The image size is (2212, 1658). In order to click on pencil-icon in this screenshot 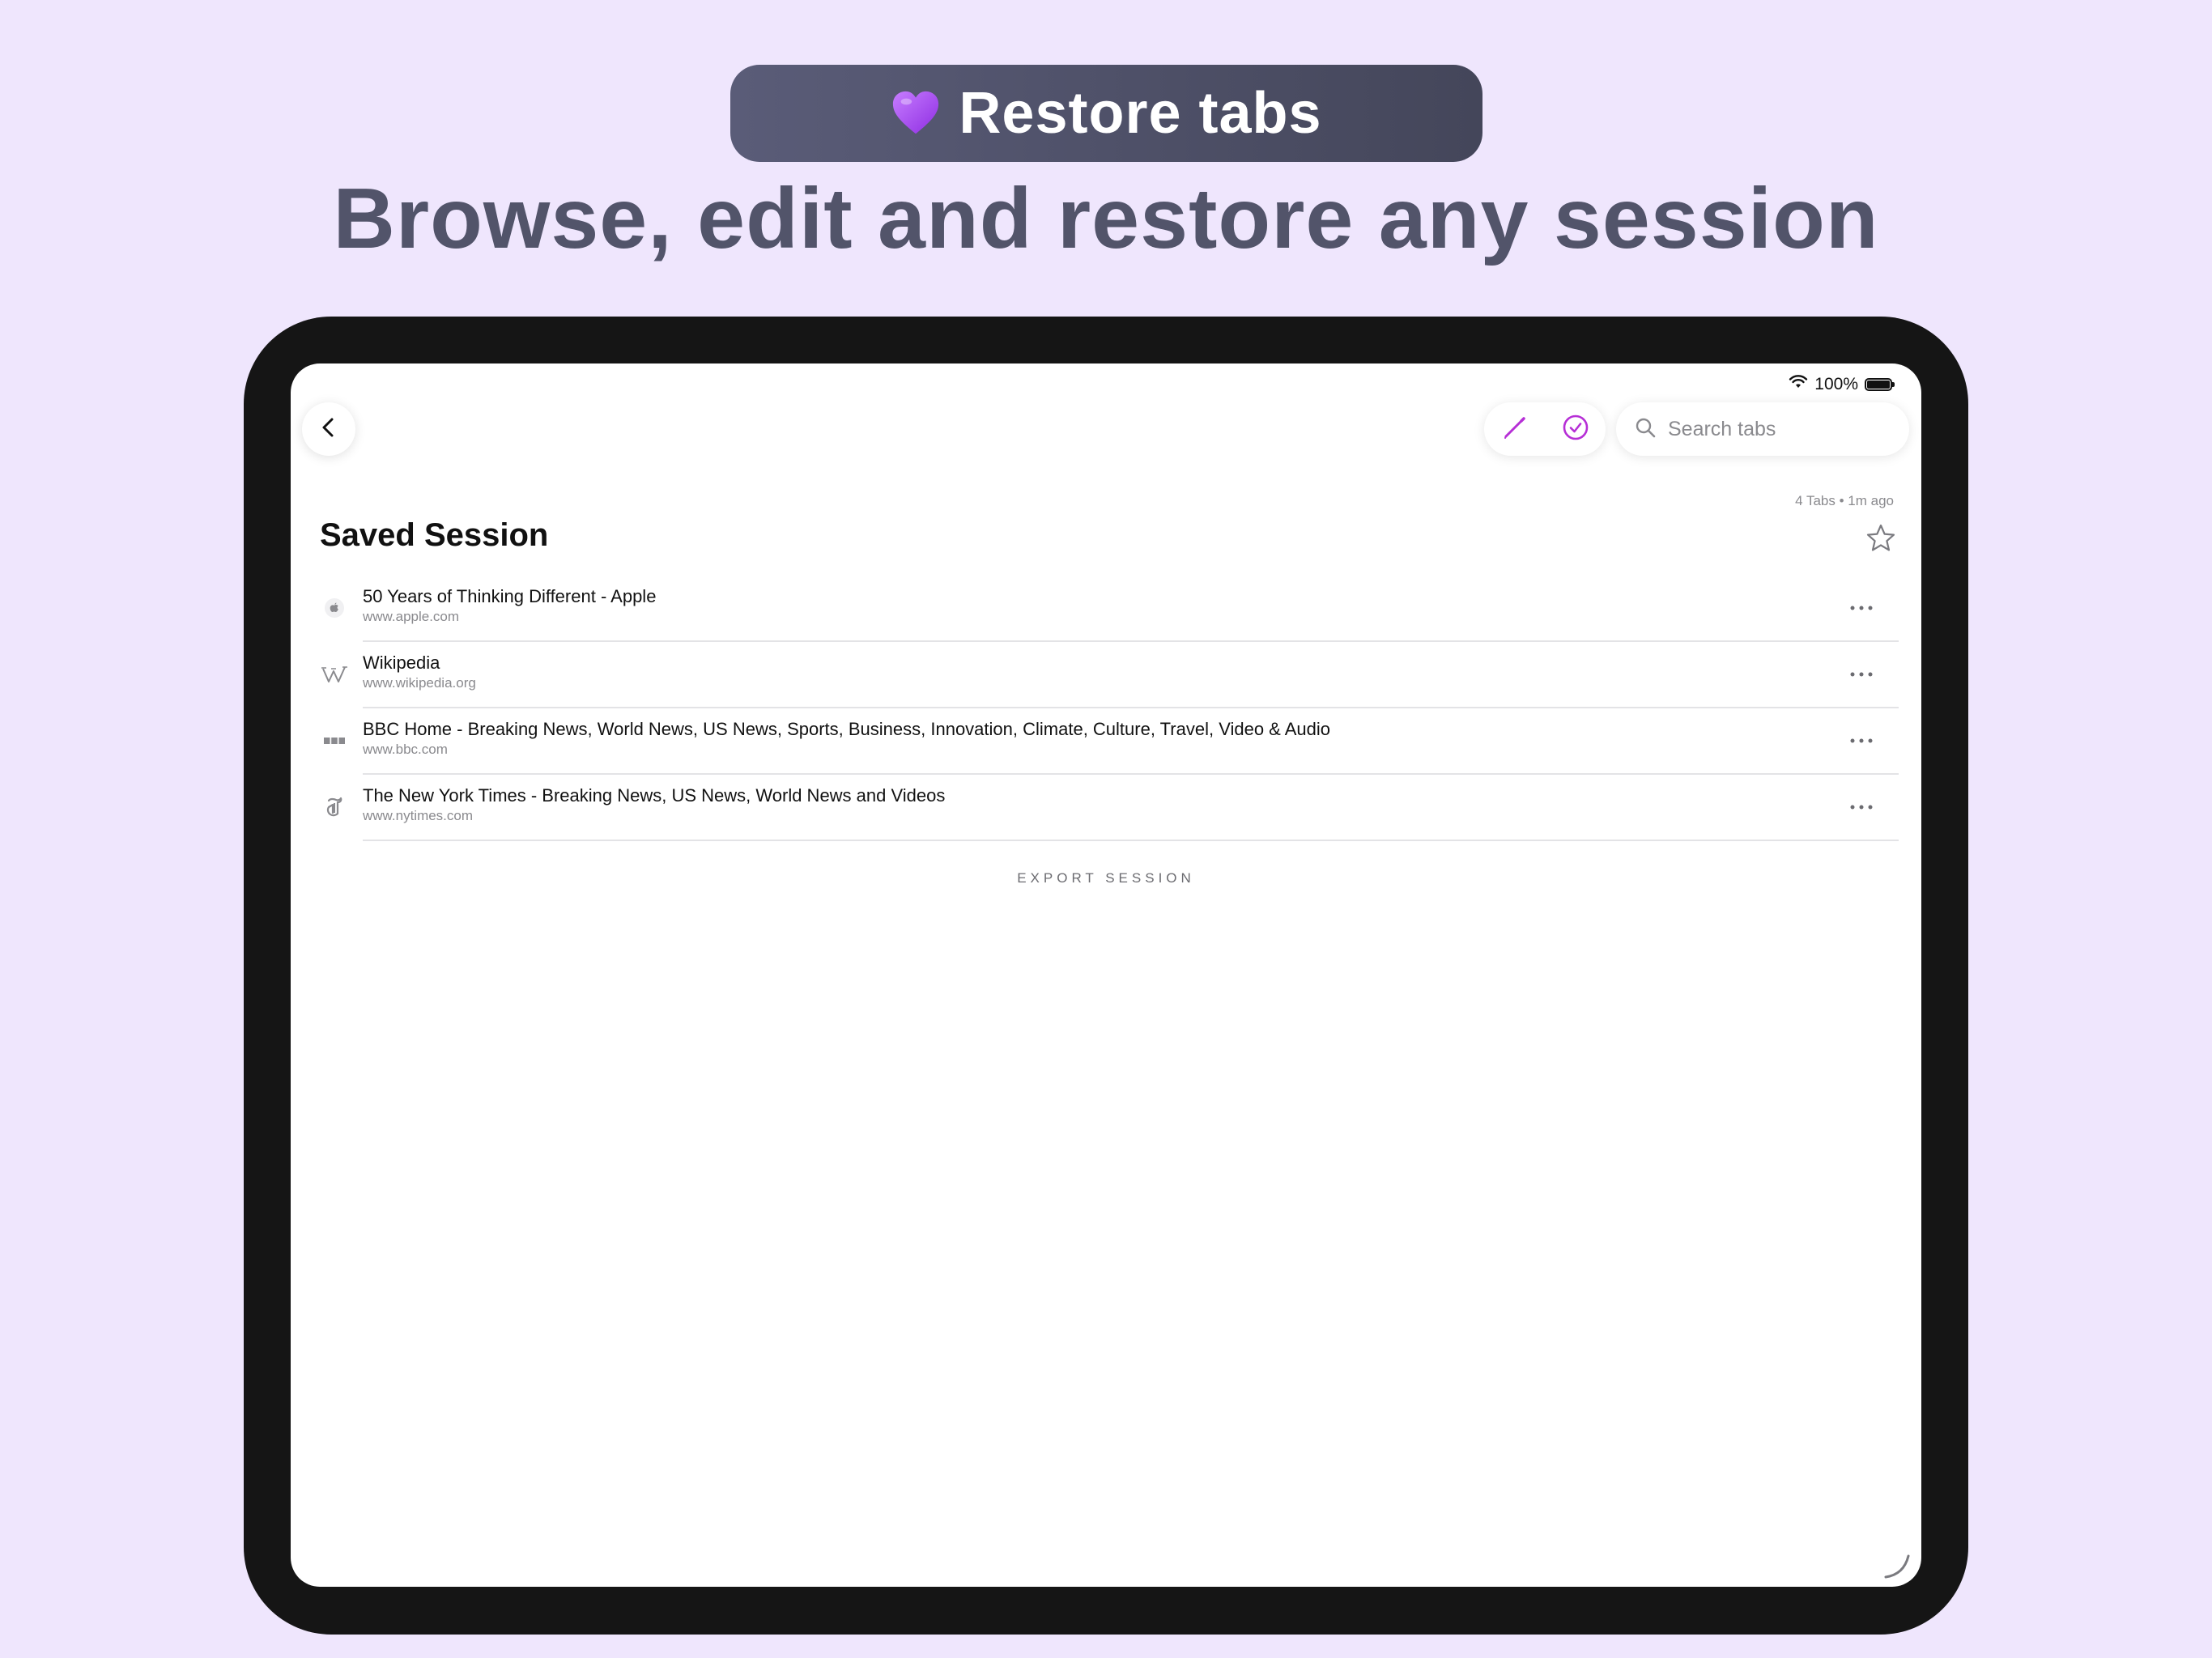, I will do `click(1515, 429)`.